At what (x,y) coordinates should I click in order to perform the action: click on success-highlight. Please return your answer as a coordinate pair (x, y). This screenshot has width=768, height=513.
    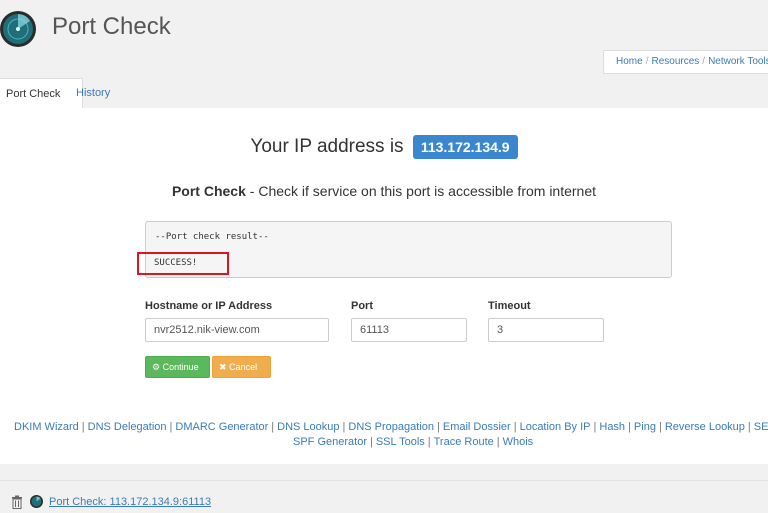
    Looking at the image, I should click on (183, 263).